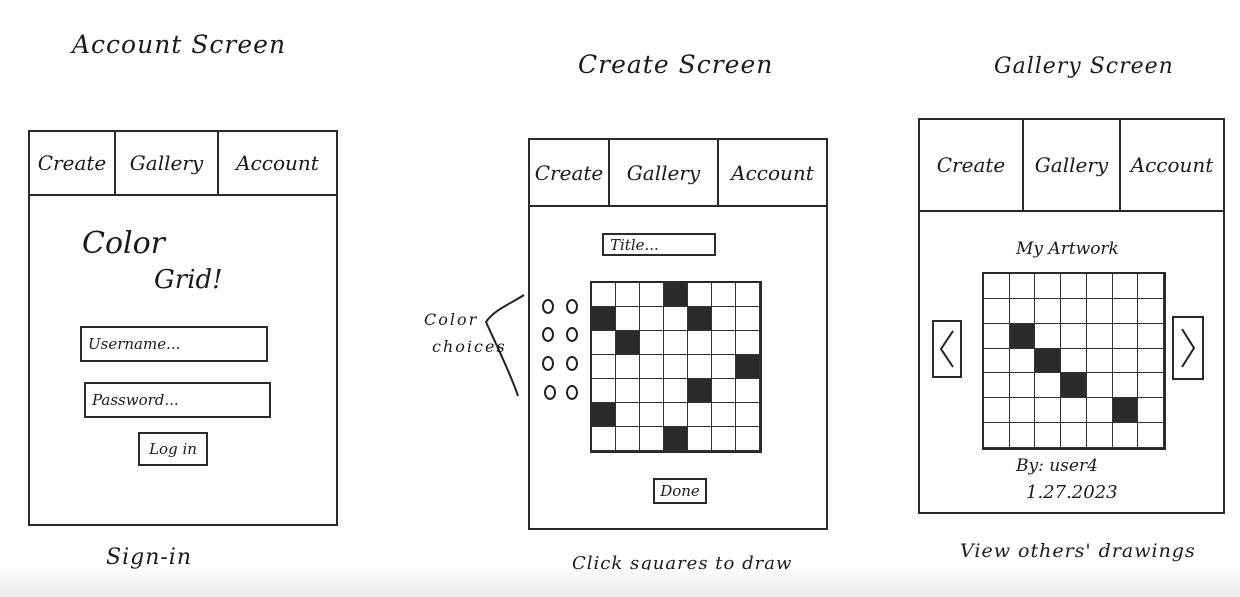  What do you see at coordinates (173, 449) in the screenshot?
I see `login-button: Log in` at bounding box center [173, 449].